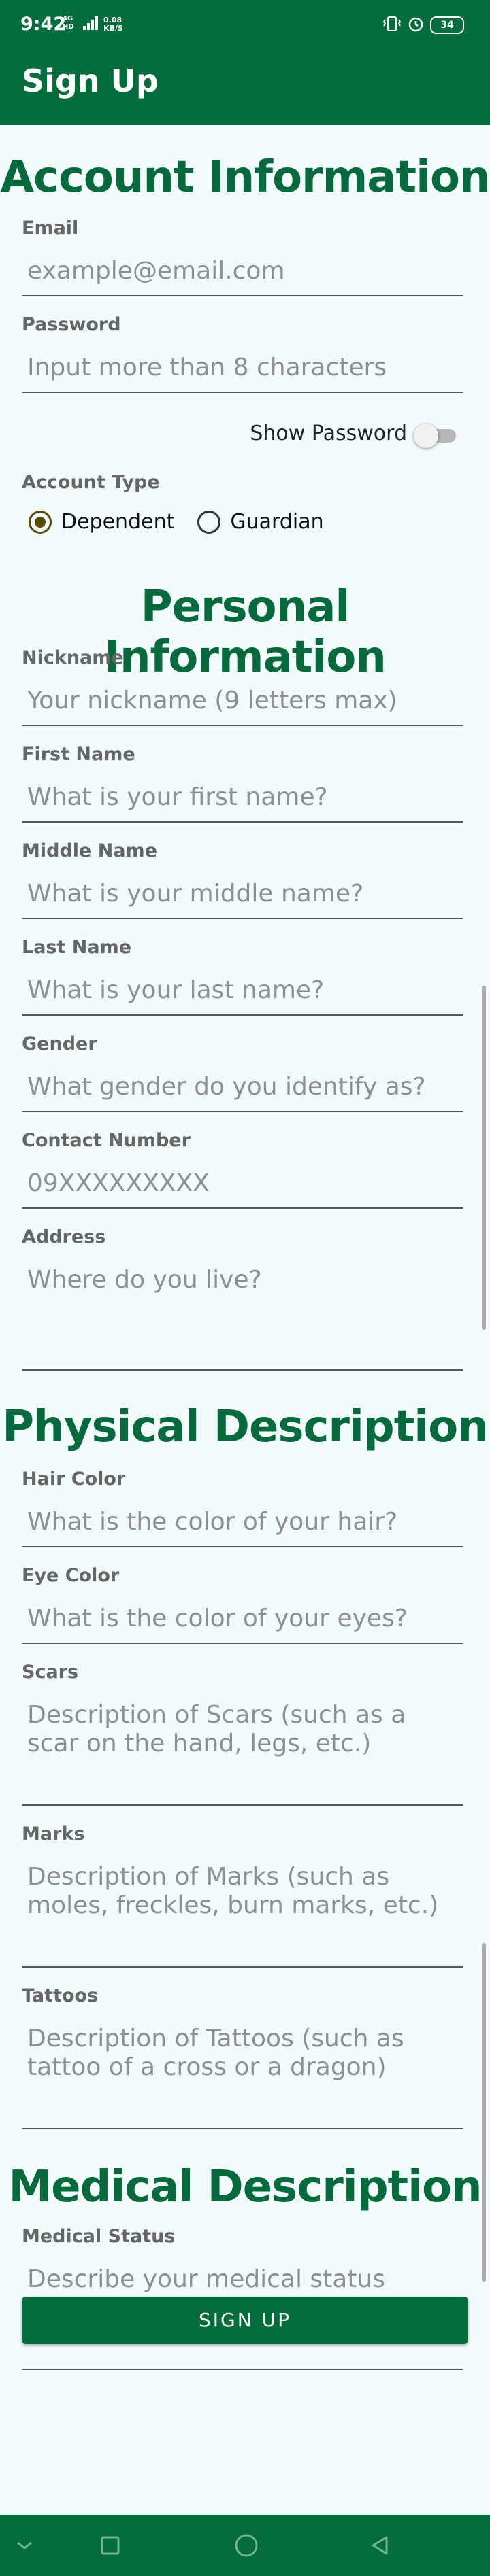  What do you see at coordinates (243, 1315) in the screenshot?
I see `address-field: Where do you live?` at bounding box center [243, 1315].